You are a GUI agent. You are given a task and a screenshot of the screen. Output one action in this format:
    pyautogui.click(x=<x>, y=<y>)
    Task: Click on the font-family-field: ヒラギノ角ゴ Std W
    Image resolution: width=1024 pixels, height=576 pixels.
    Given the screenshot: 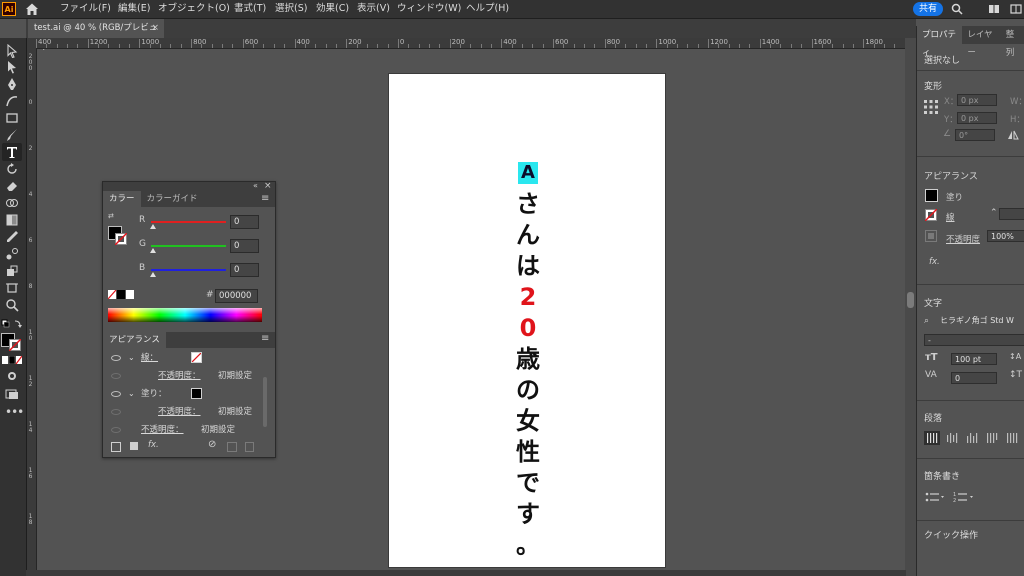 What is the action you would take?
    pyautogui.click(x=980, y=321)
    